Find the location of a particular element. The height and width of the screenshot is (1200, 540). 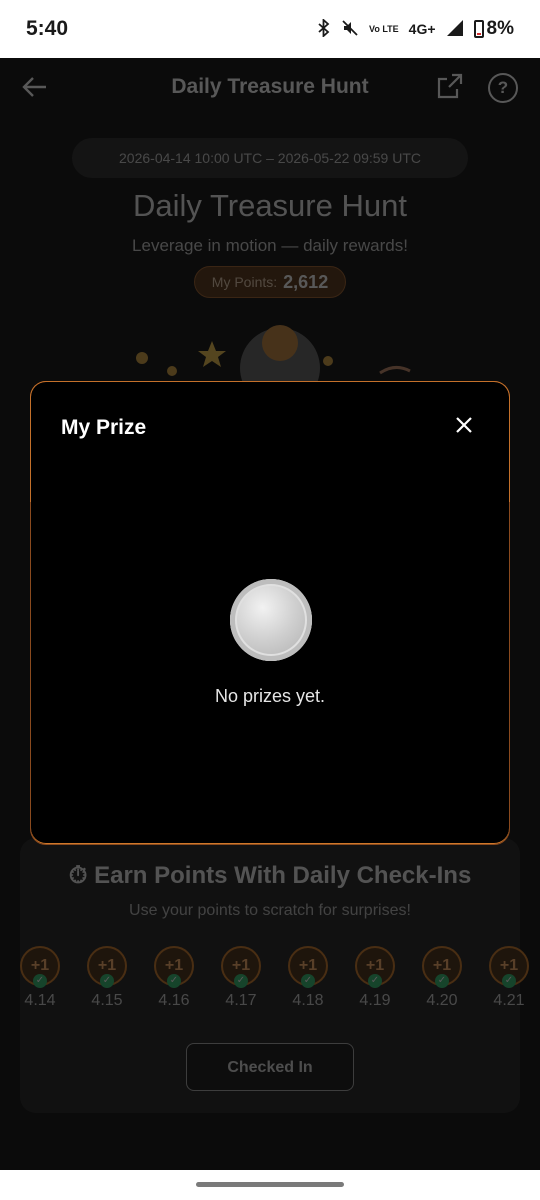

modal-title: My Prize is located at coordinates (104, 427).